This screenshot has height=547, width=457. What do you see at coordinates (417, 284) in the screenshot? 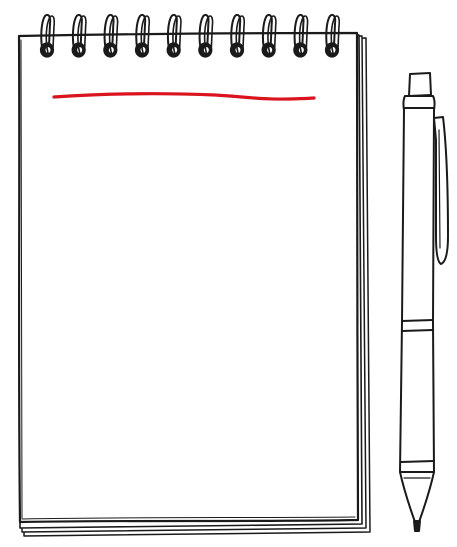
I see `pen-body` at bounding box center [417, 284].